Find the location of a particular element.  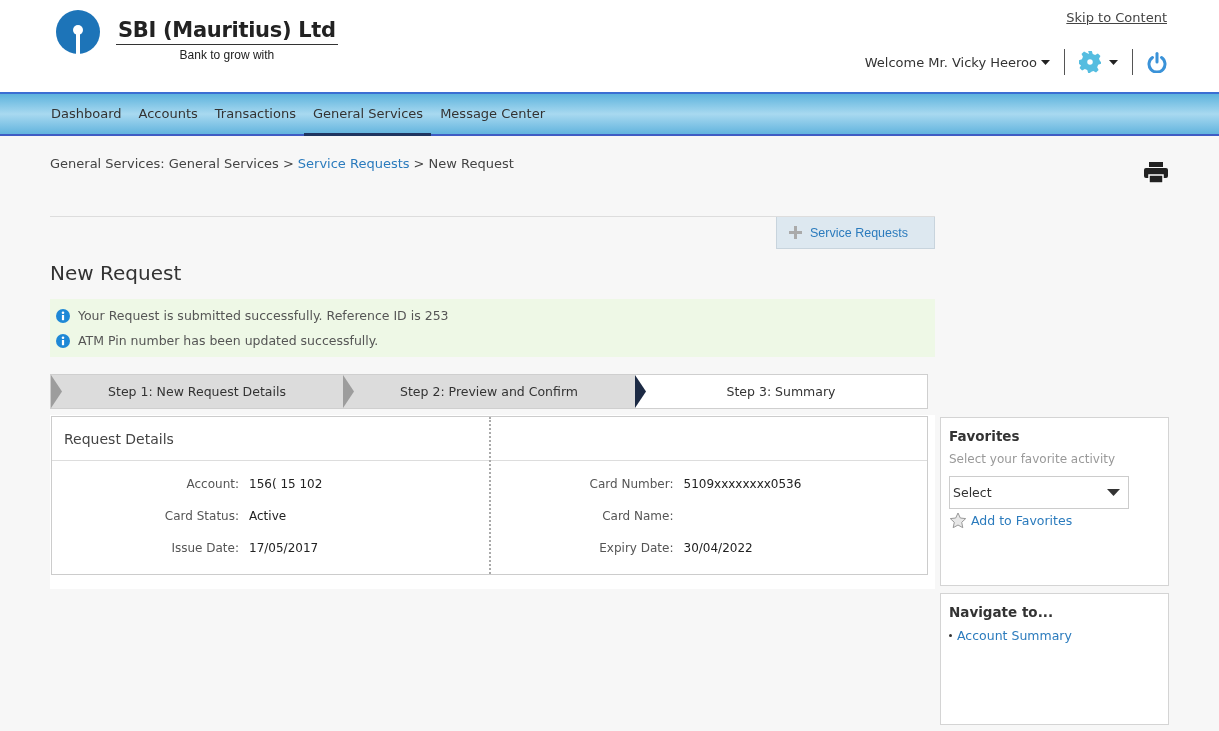

field-value: Active is located at coordinates (268, 516).